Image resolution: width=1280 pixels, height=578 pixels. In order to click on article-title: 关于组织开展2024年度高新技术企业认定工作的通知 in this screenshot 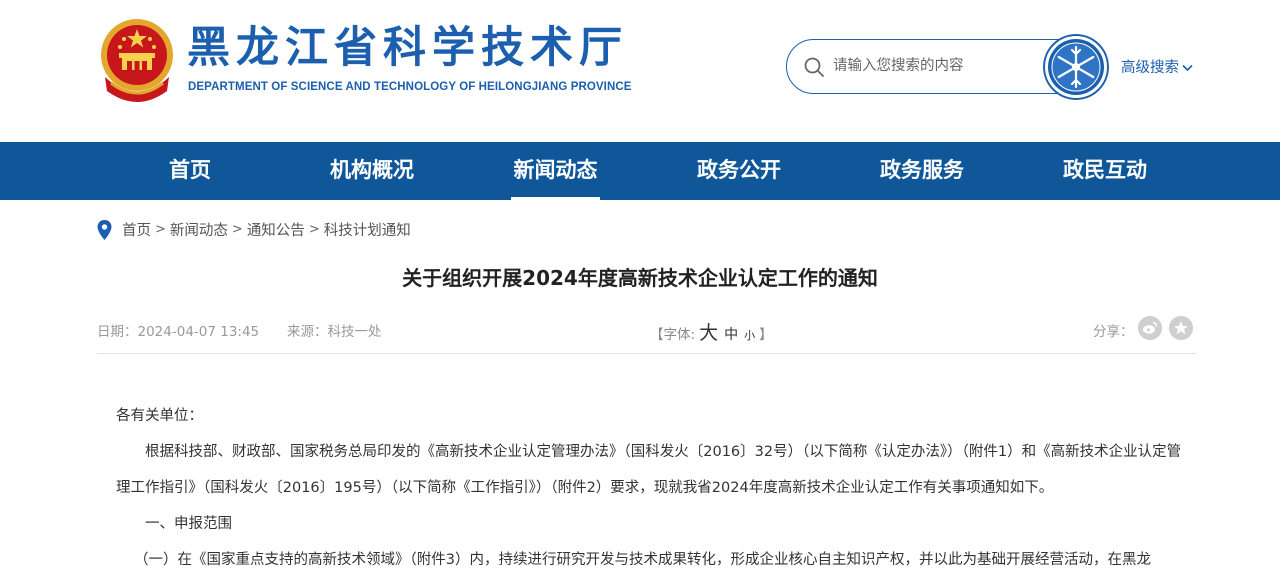, I will do `click(640, 278)`.